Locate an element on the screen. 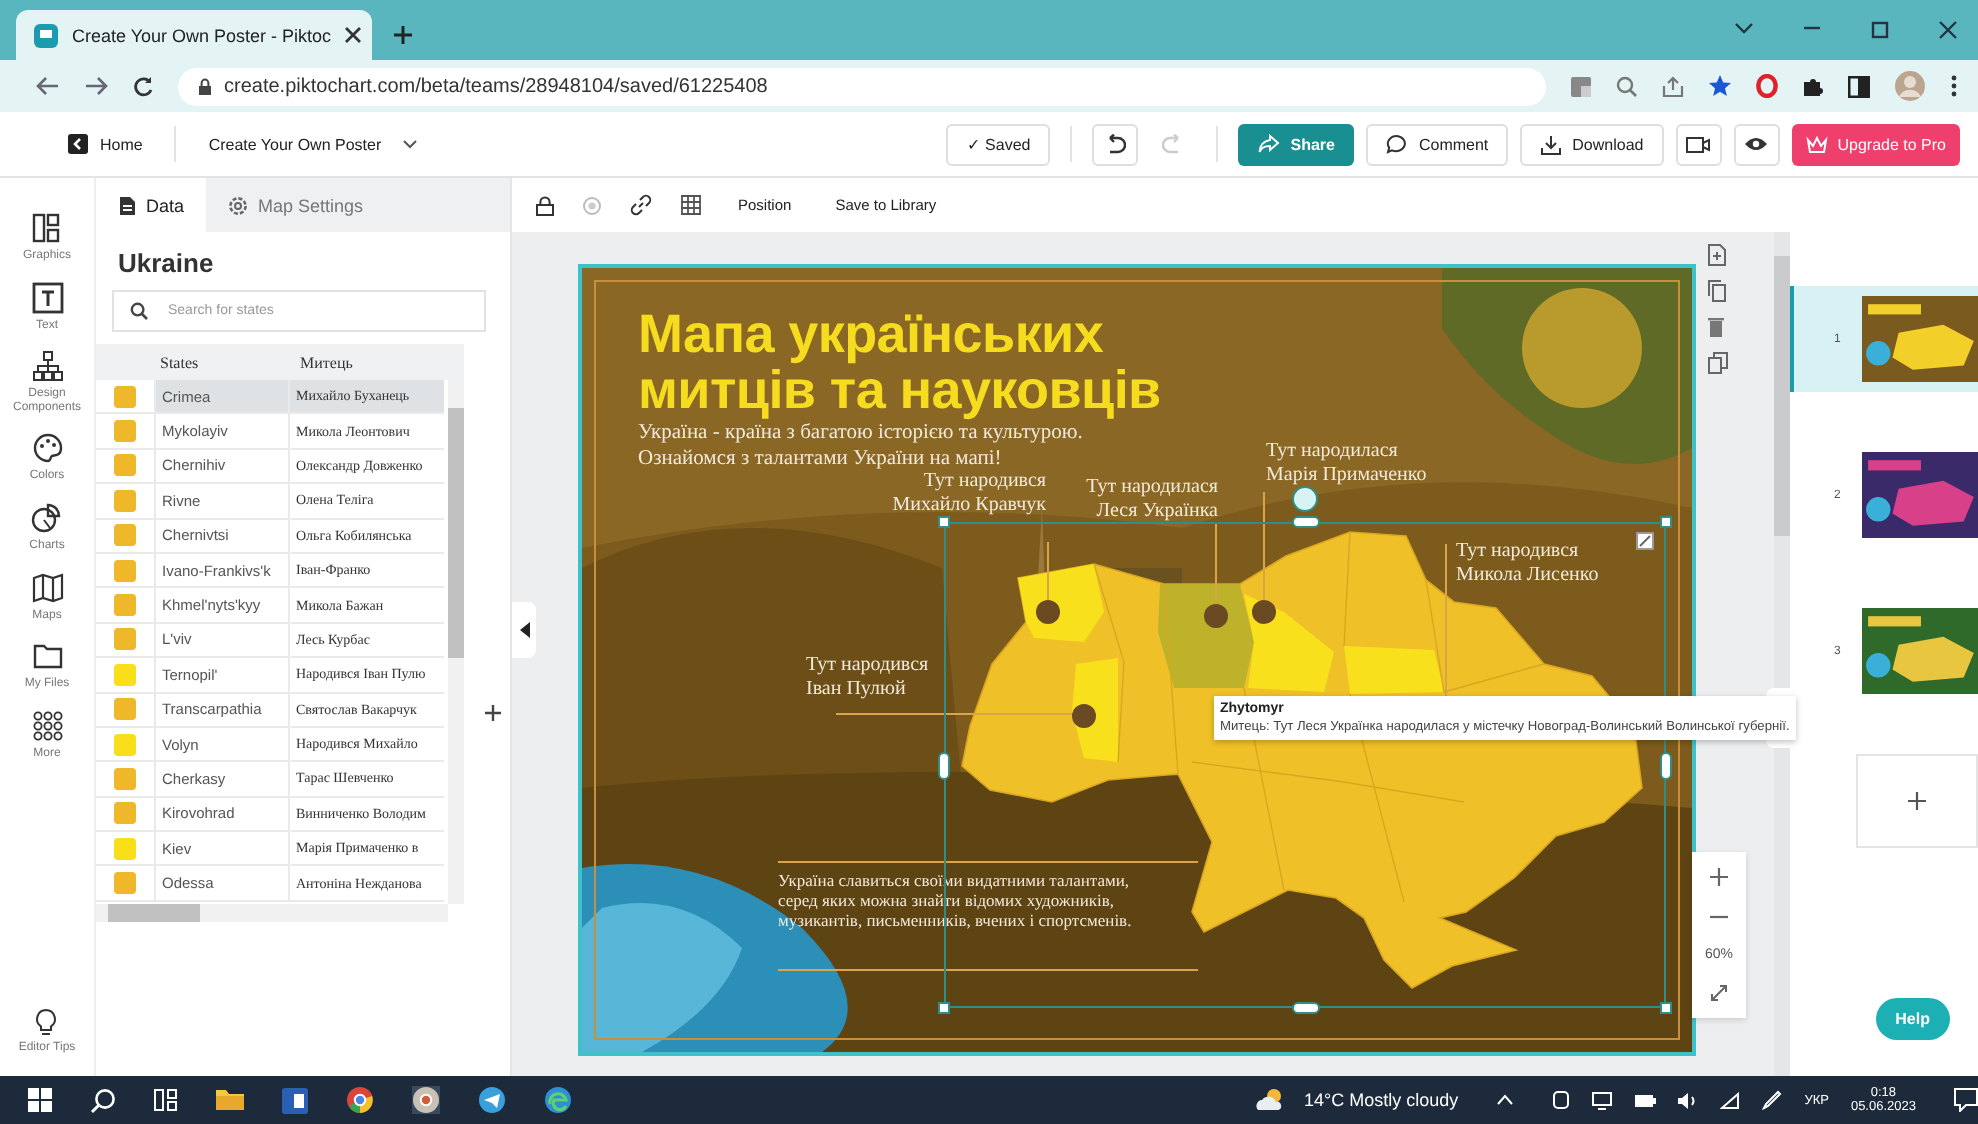 The image size is (1978, 1124). reload-icon is located at coordinates (143, 86).